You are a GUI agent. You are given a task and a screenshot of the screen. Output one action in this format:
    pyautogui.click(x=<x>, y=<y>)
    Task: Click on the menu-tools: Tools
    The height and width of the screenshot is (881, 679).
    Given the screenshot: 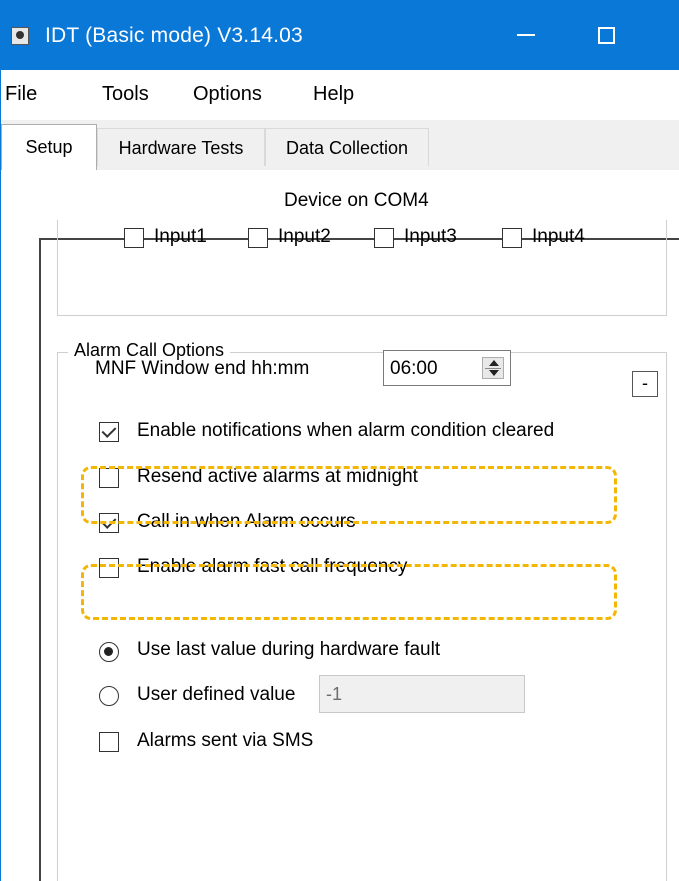 What is the action you would take?
    pyautogui.click(x=125, y=94)
    